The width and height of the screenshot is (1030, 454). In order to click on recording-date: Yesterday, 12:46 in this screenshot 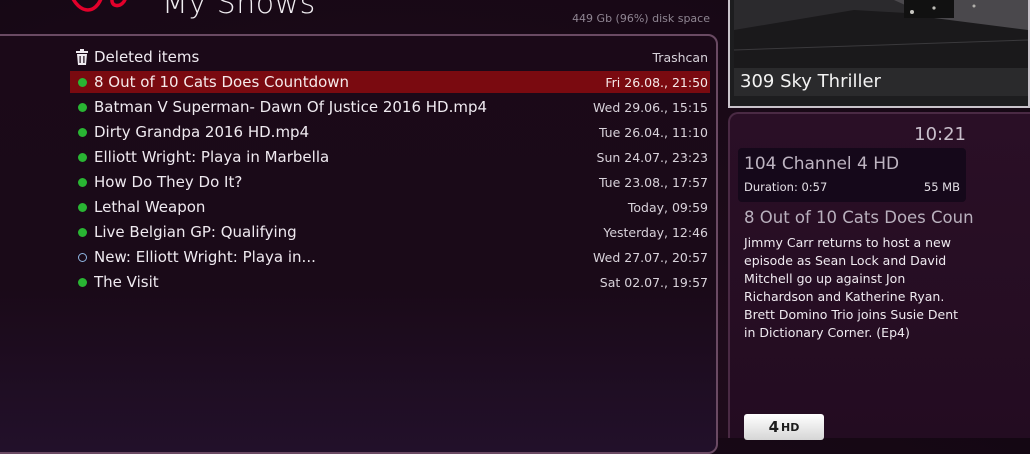, I will do `click(655, 232)`.